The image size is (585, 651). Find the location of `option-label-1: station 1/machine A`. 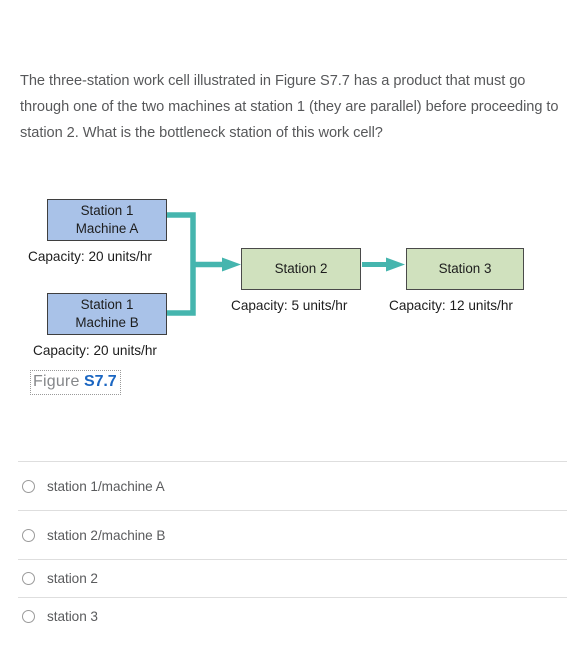

option-label-1: station 1/machine A is located at coordinates (106, 486).